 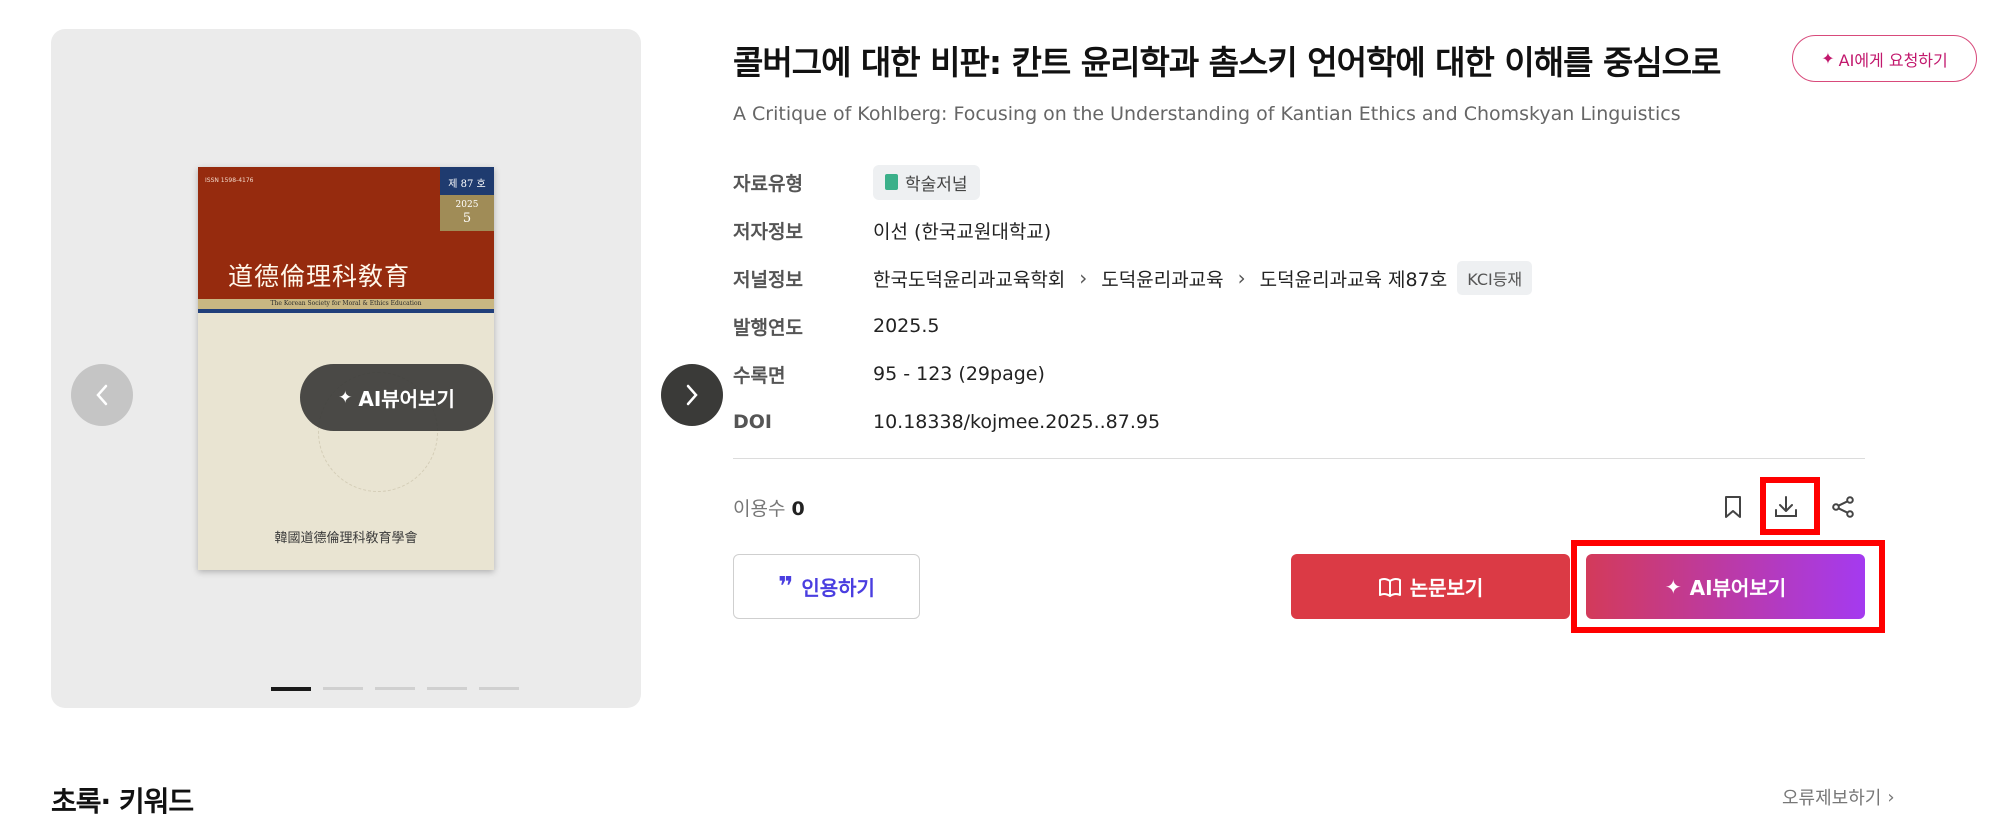 I want to click on error-report-label: 오류제보하기, so click(x=1832, y=798).